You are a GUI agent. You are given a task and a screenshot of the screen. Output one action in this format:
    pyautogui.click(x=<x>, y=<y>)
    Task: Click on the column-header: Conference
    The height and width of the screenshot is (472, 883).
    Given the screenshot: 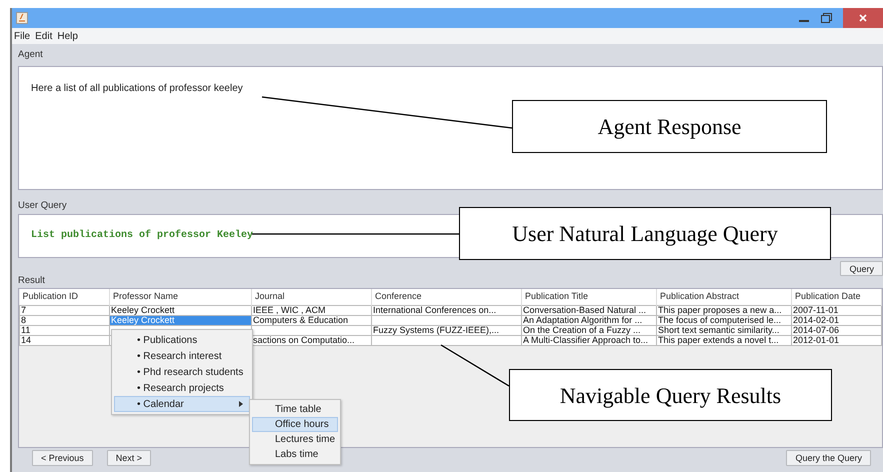 What is the action you would take?
    pyautogui.click(x=447, y=297)
    